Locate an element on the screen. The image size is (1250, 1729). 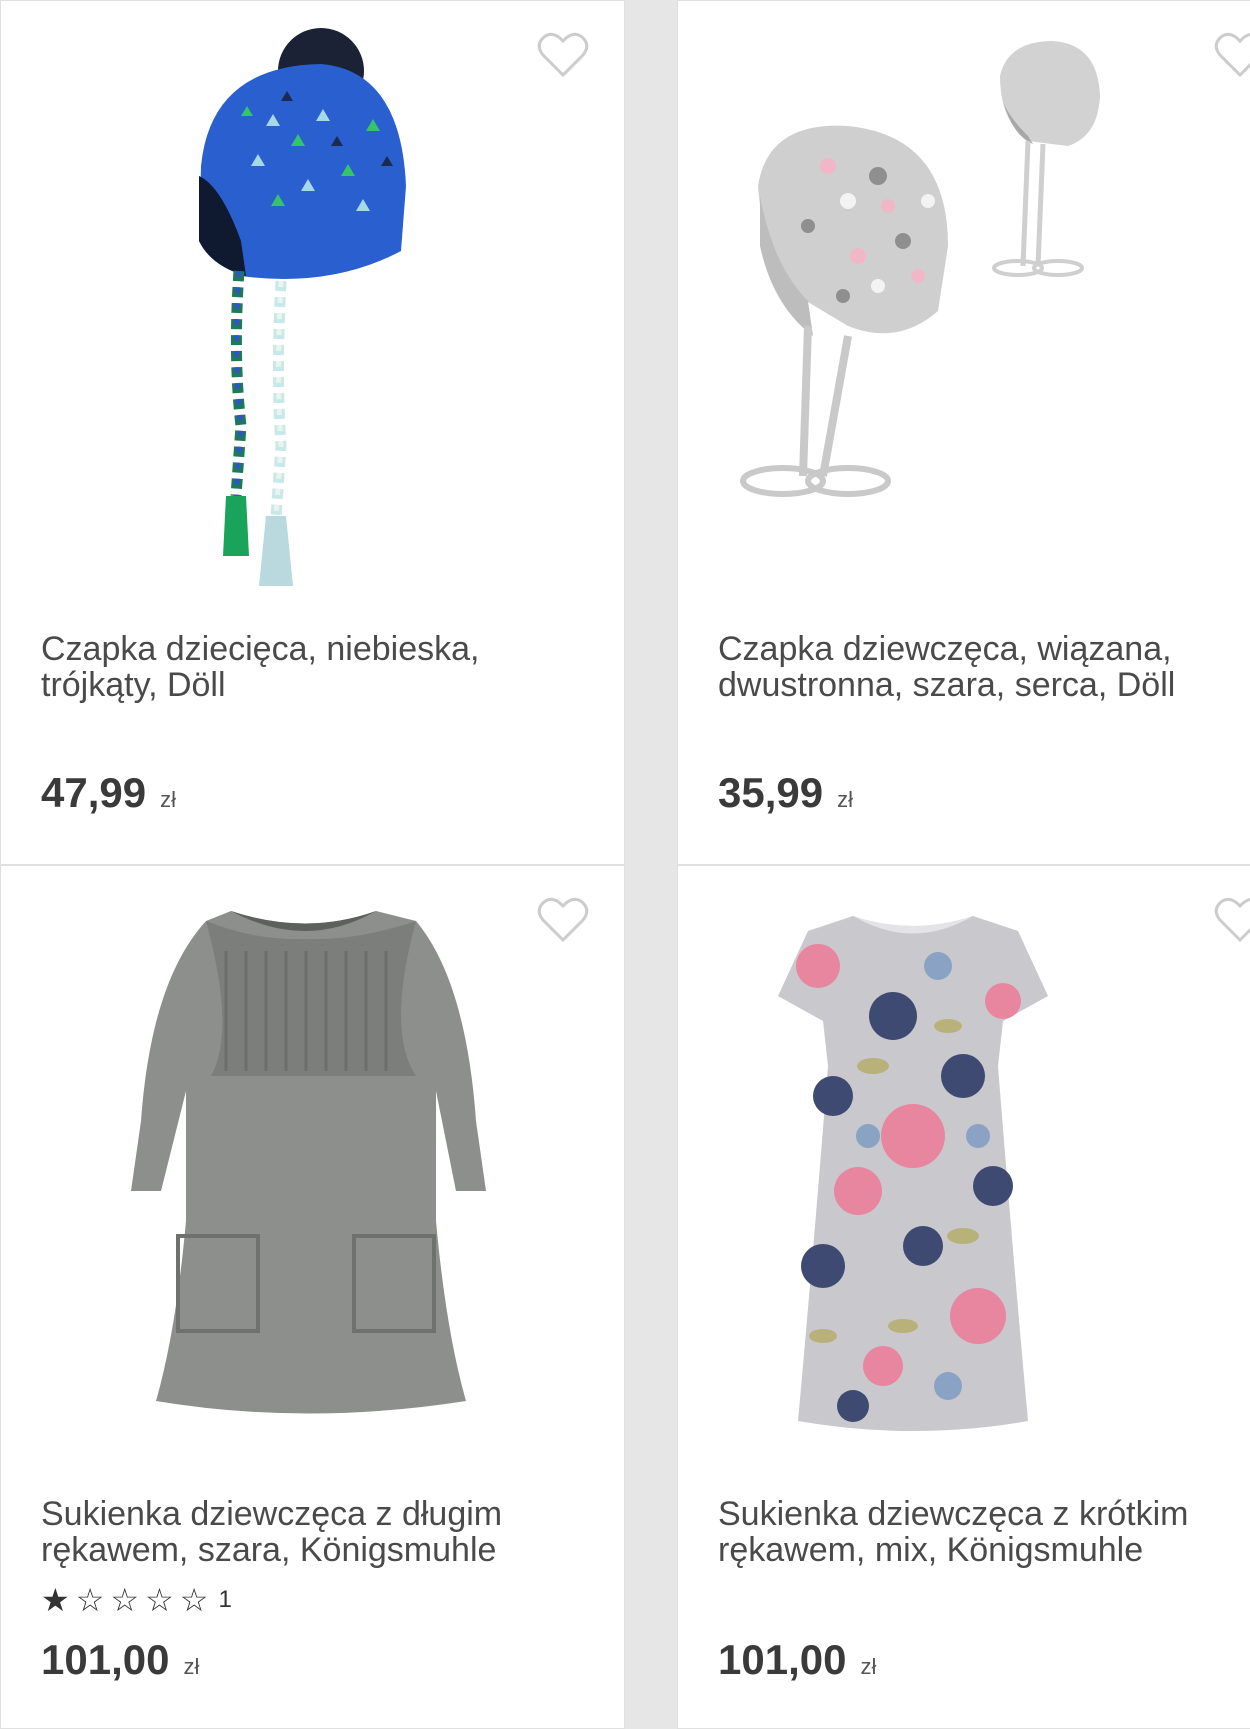
product-price: 35,99 zł is located at coordinates (785, 793).